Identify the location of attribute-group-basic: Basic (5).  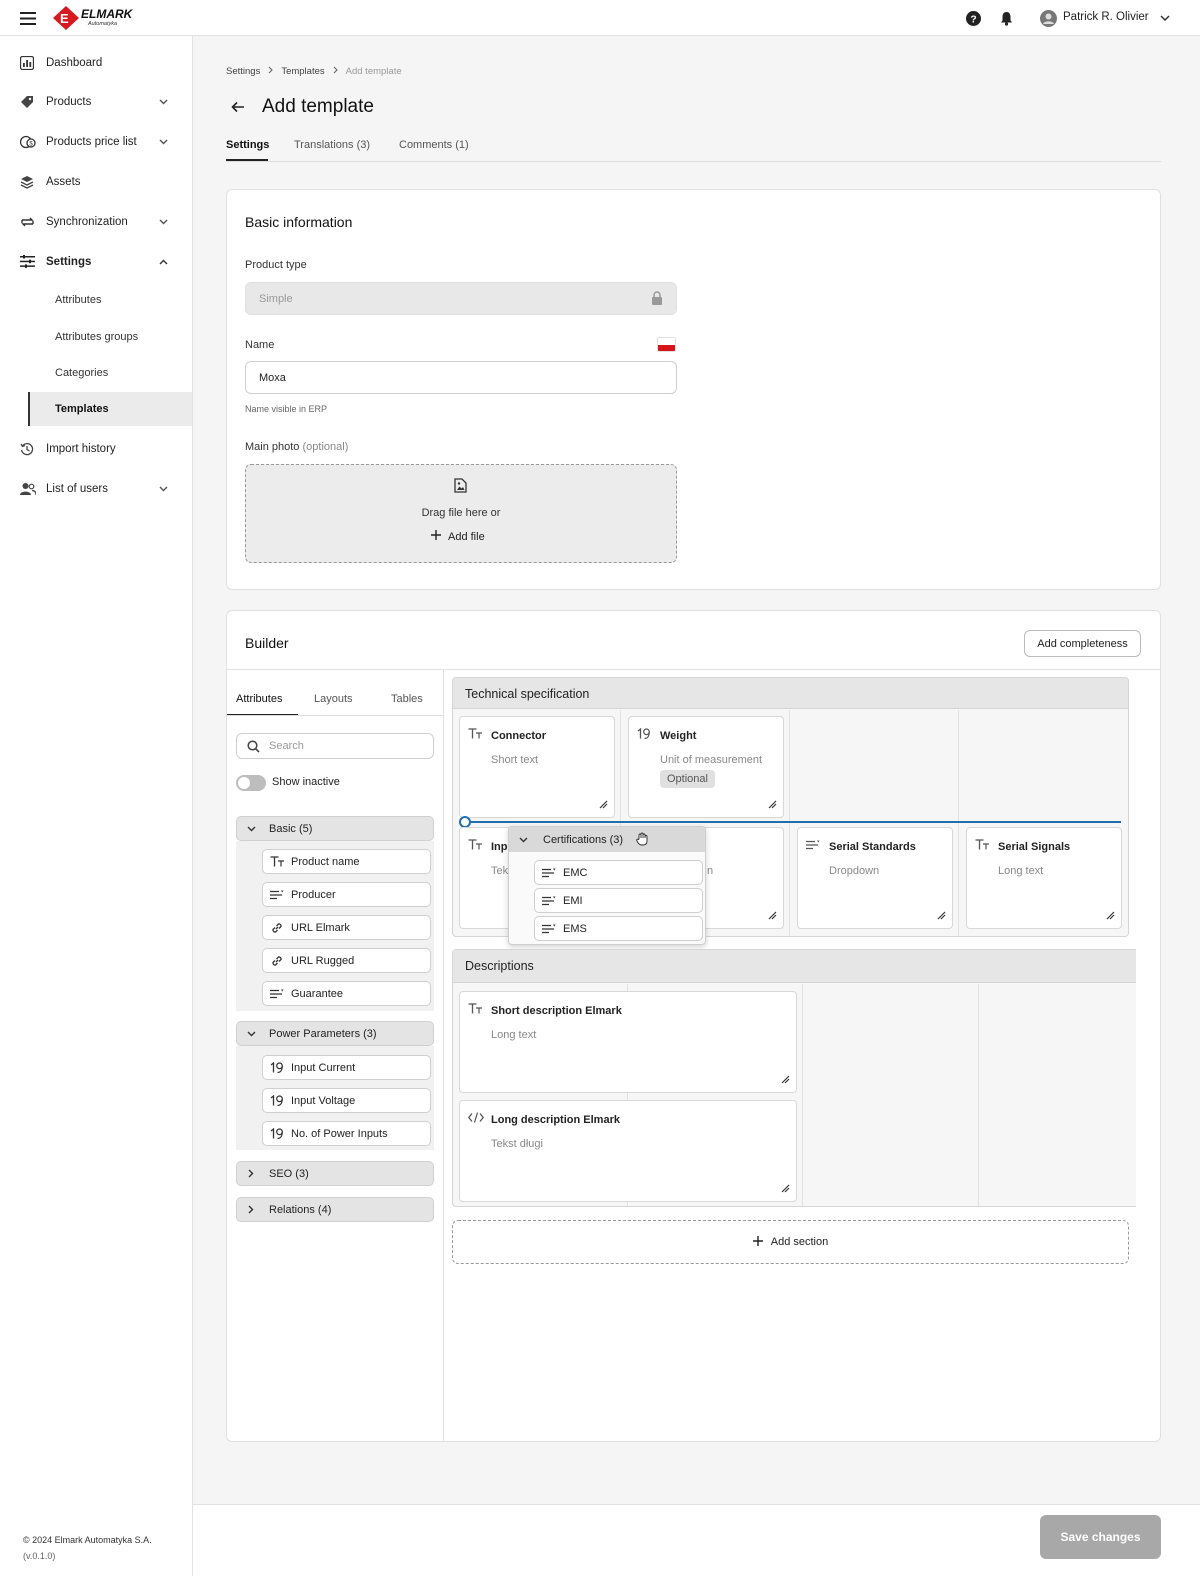
(335, 828).